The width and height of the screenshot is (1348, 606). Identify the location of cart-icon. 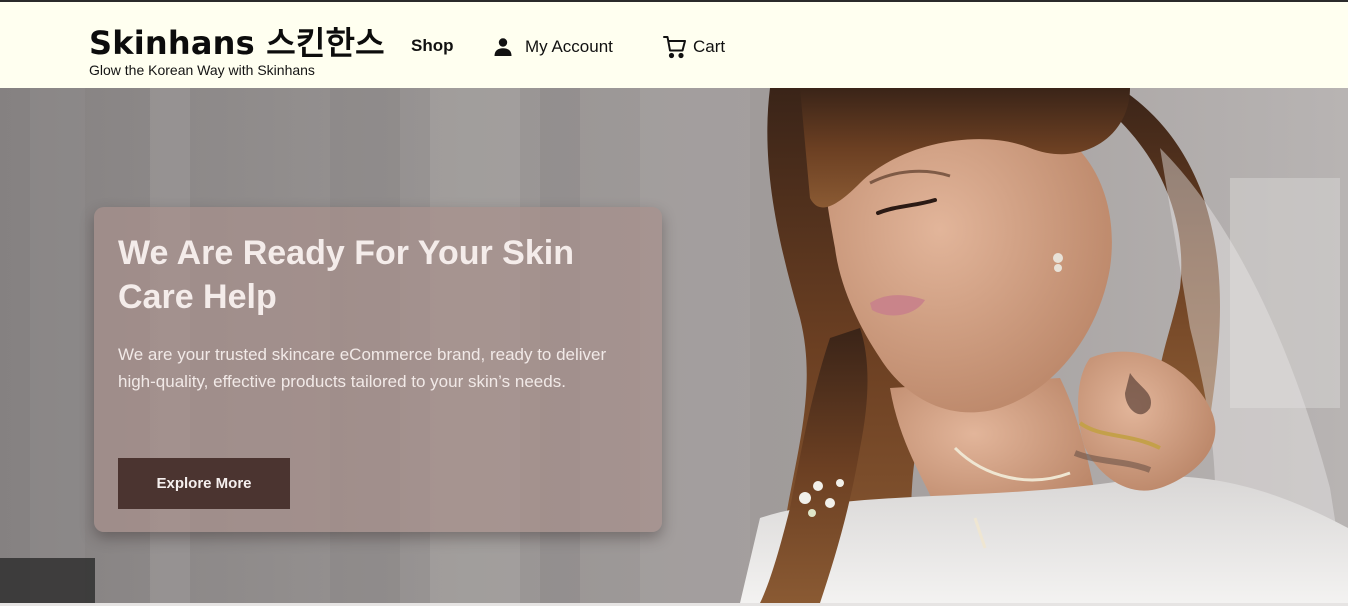
(675, 47).